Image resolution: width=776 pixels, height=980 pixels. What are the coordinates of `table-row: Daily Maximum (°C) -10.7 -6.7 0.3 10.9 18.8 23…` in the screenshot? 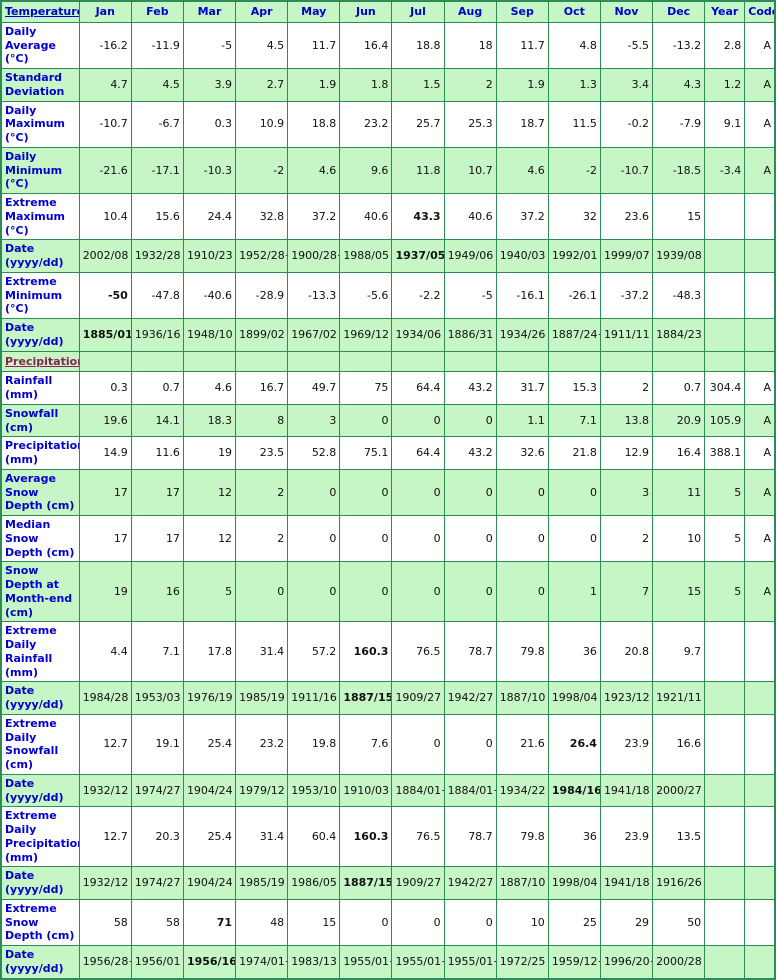 It's located at (388, 124).